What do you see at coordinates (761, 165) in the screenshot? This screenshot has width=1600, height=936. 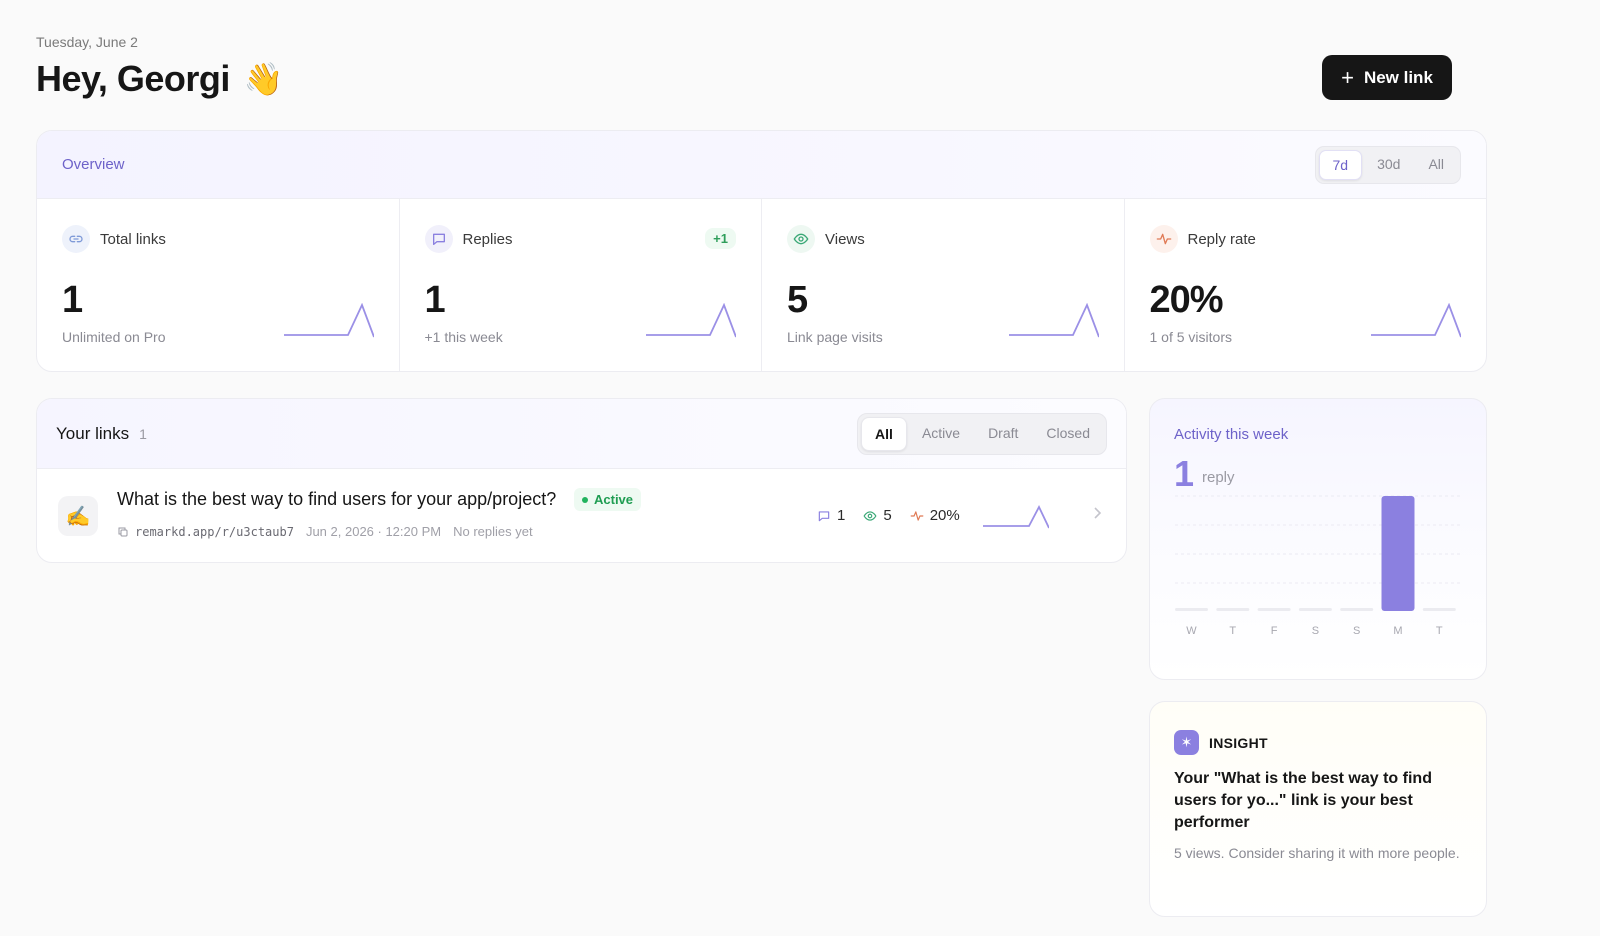 I see `overview-header: Overview 7d 30d All` at bounding box center [761, 165].